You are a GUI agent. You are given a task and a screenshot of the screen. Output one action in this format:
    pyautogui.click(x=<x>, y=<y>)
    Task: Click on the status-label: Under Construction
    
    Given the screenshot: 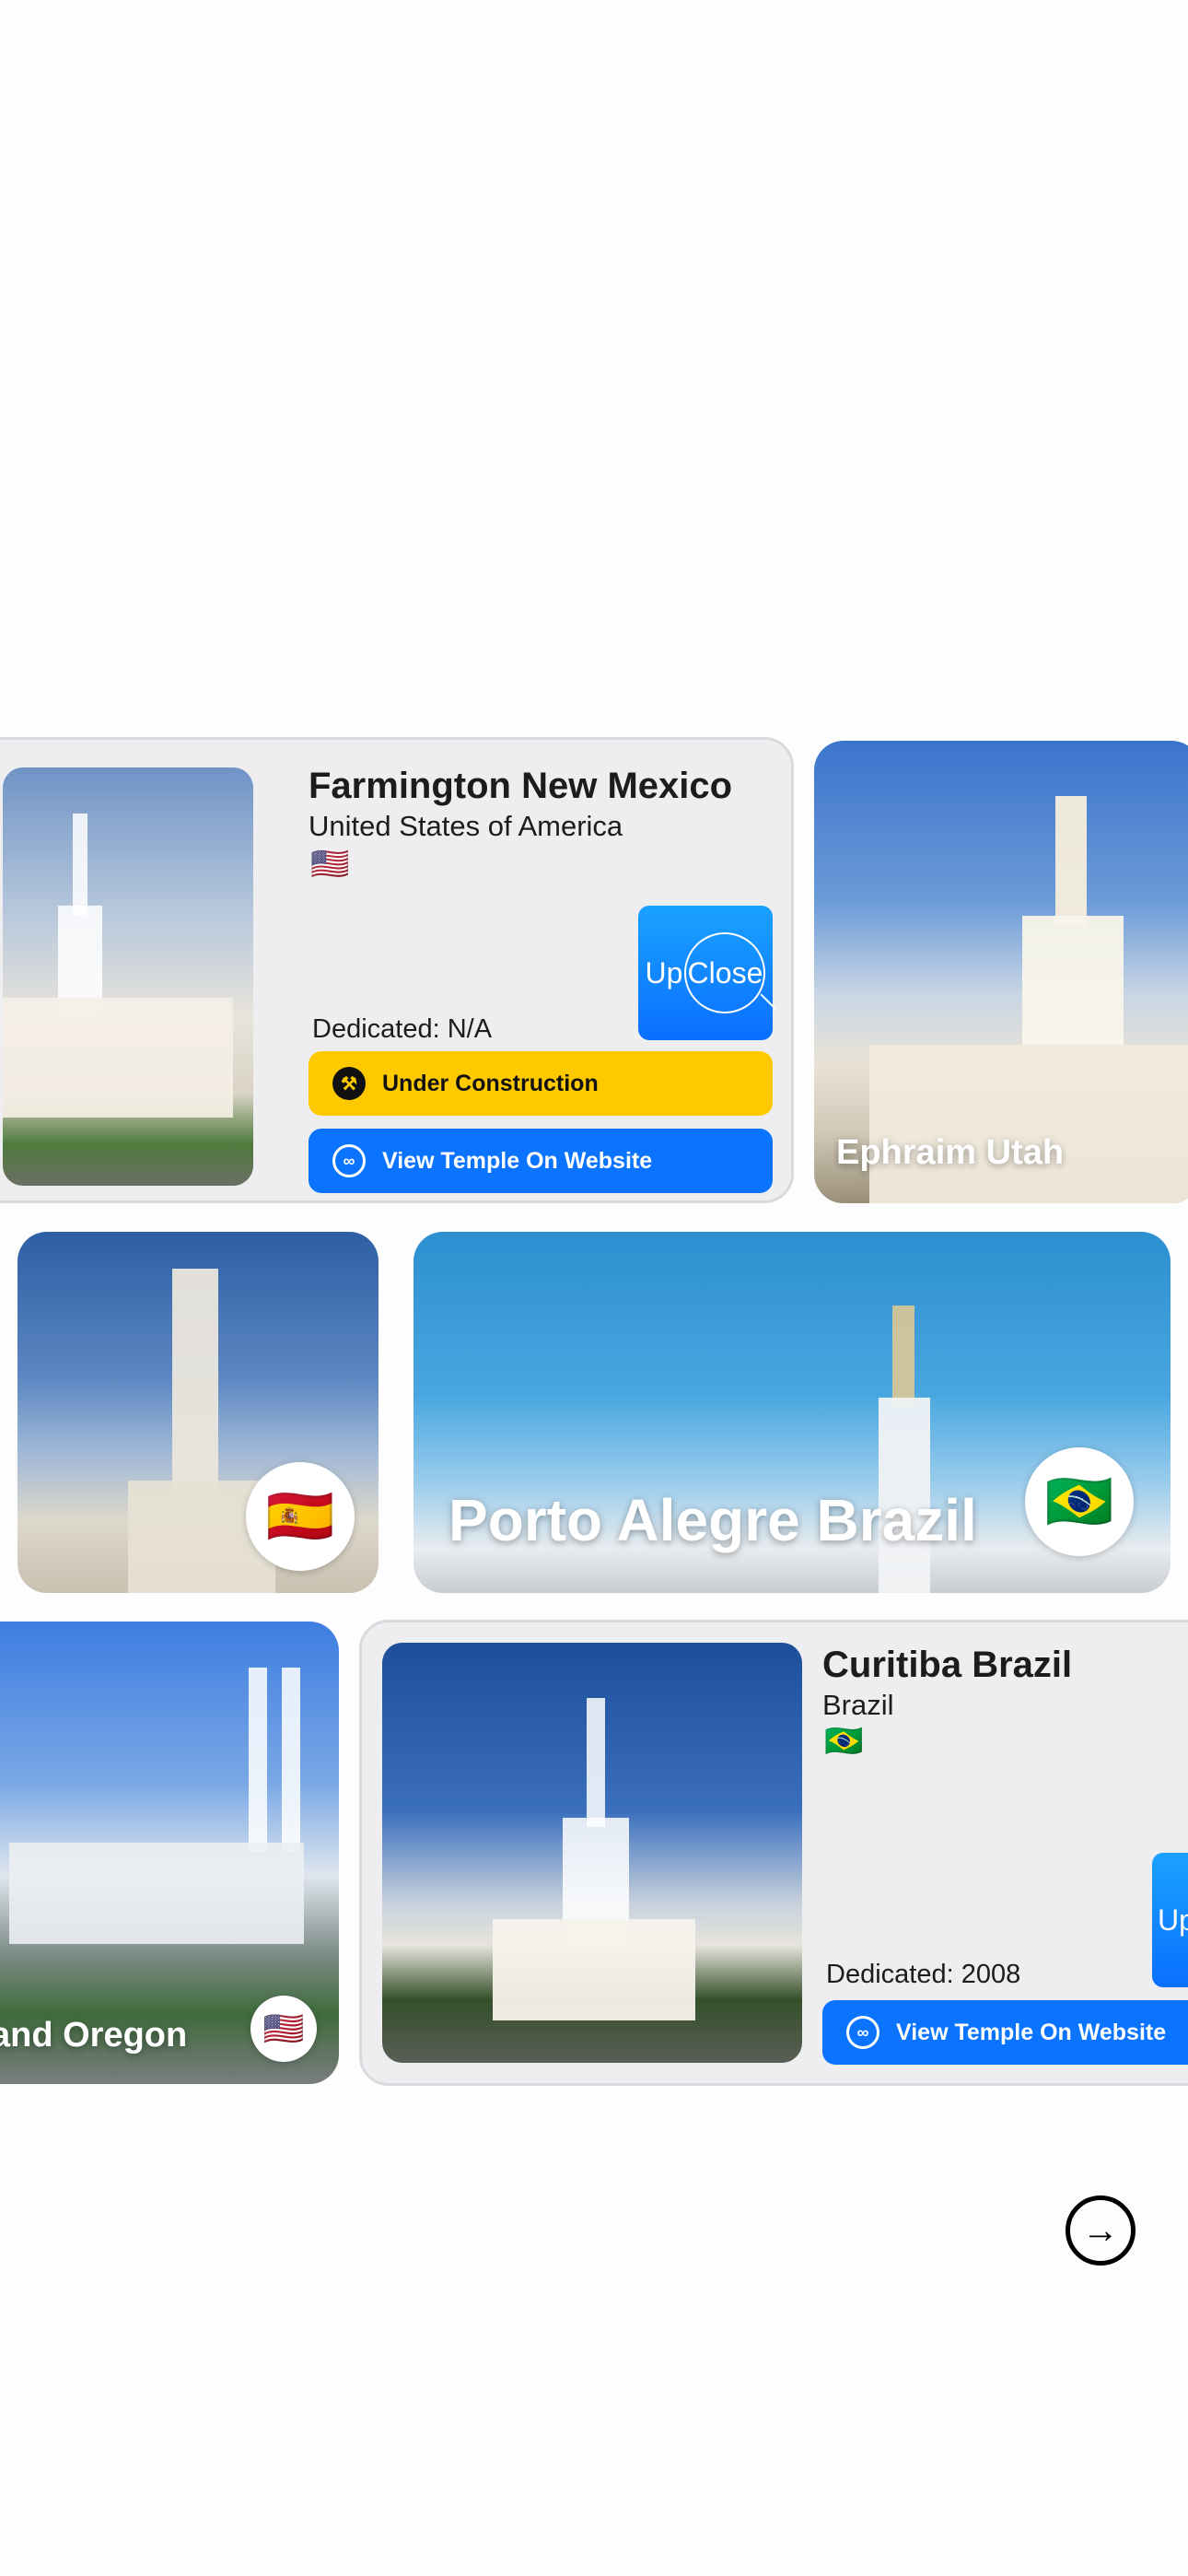 What is the action you would take?
    pyautogui.click(x=490, y=1083)
    